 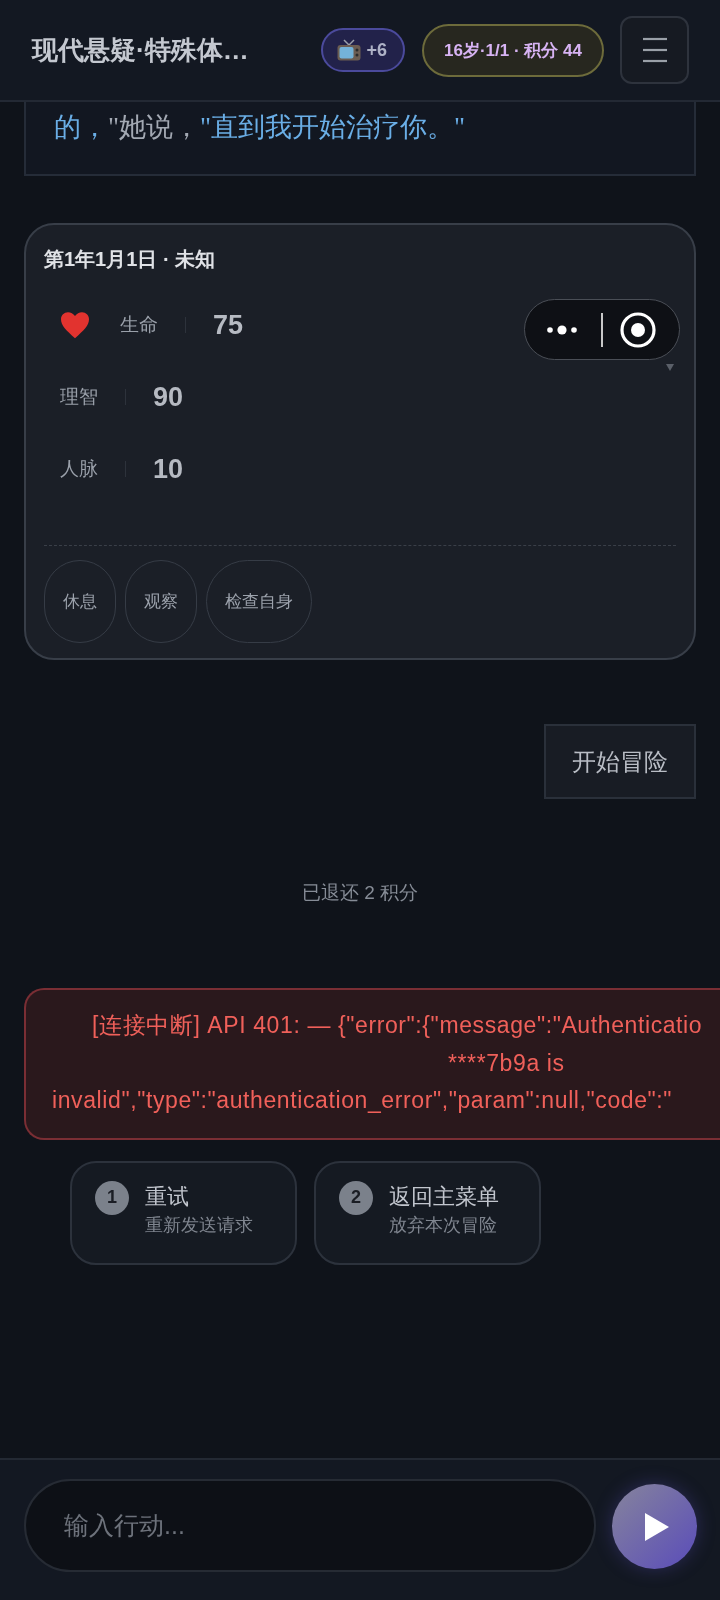 What do you see at coordinates (356, 1197) in the screenshot?
I see `option-number: 2` at bounding box center [356, 1197].